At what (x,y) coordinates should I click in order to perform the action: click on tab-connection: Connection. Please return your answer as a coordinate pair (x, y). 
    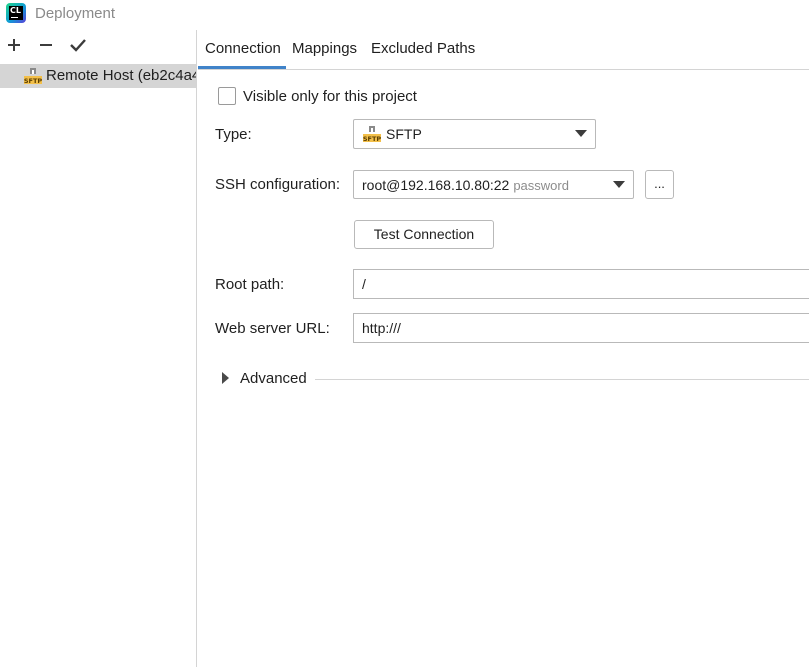
    Looking at the image, I should click on (243, 48).